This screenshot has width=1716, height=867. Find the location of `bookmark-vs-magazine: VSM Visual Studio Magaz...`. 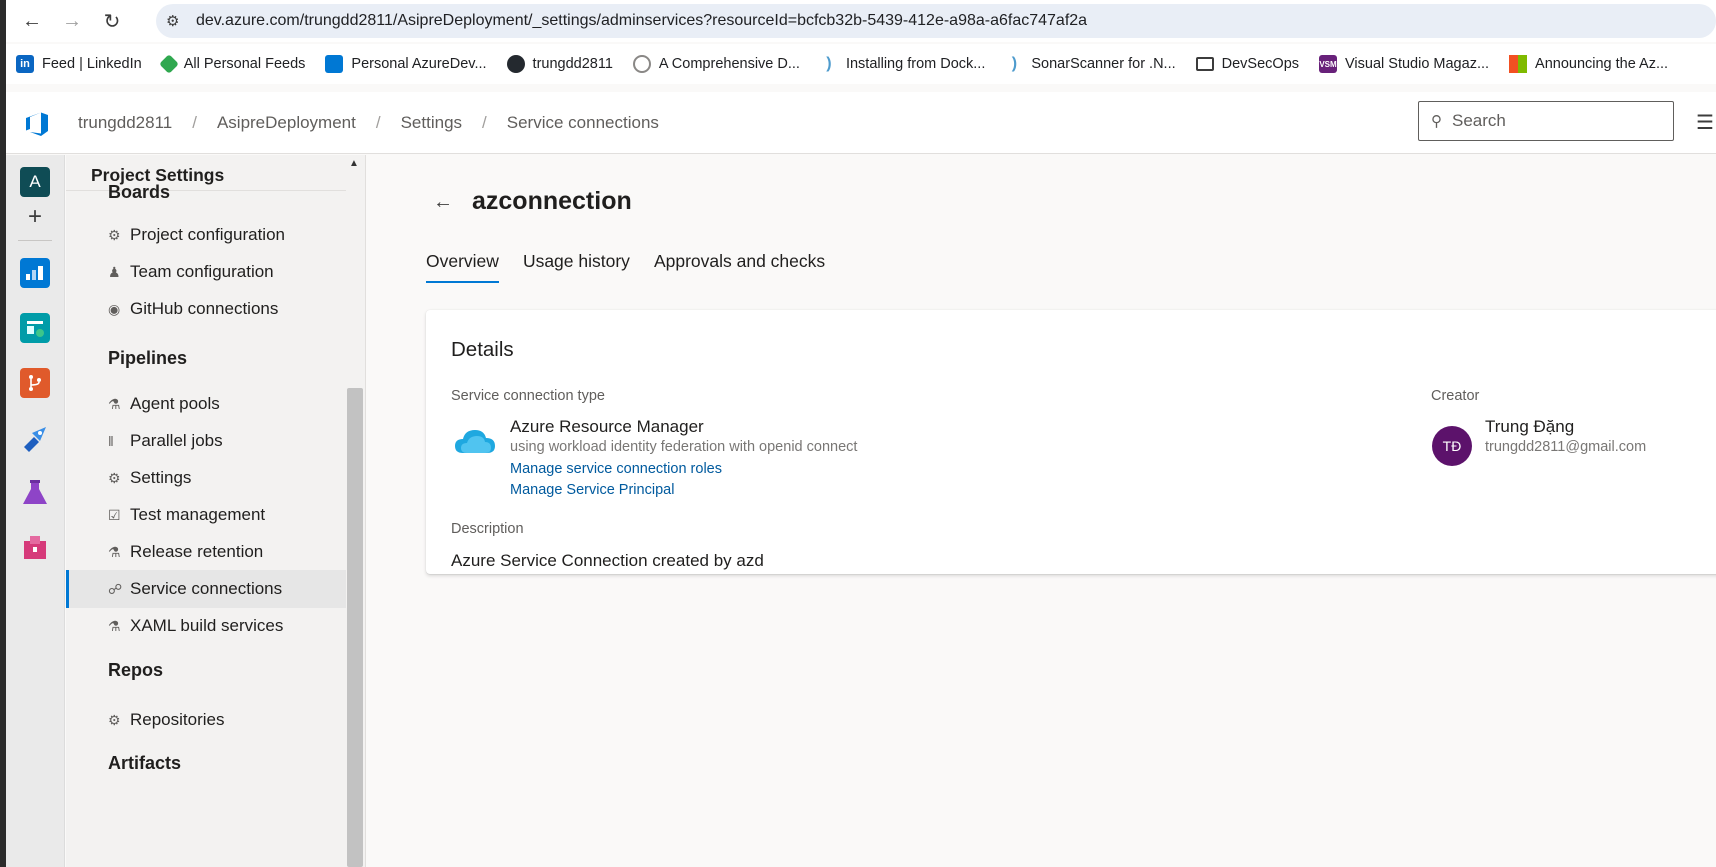

bookmark-vs-magazine: VSM Visual Studio Magaz... is located at coordinates (1404, 64).